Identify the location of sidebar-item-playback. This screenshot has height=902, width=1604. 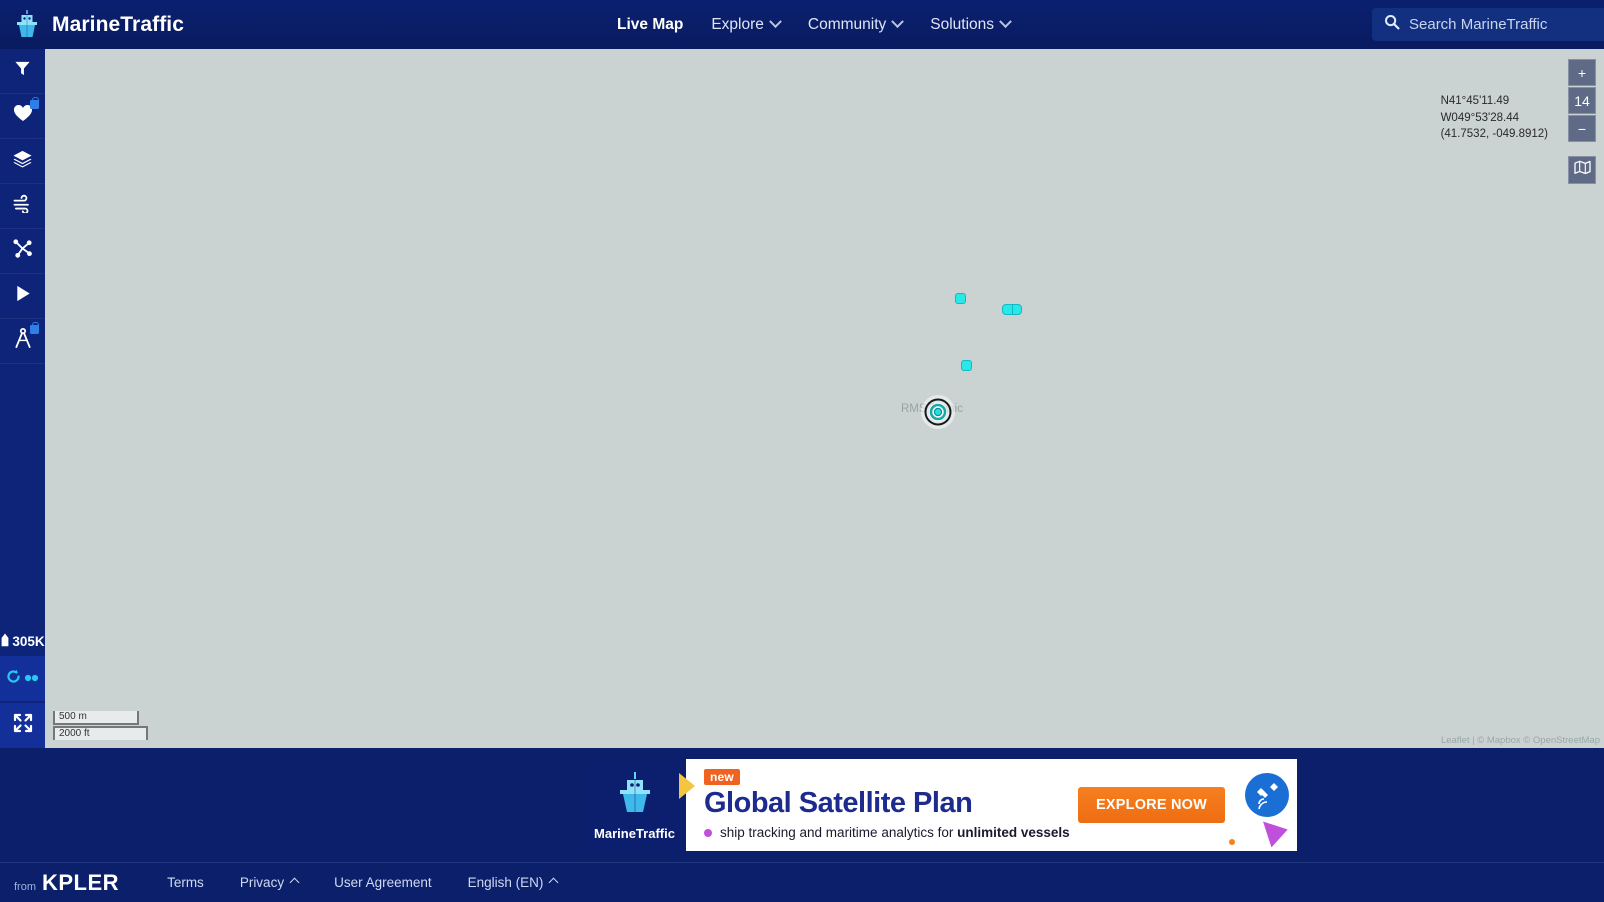
(22, 296).